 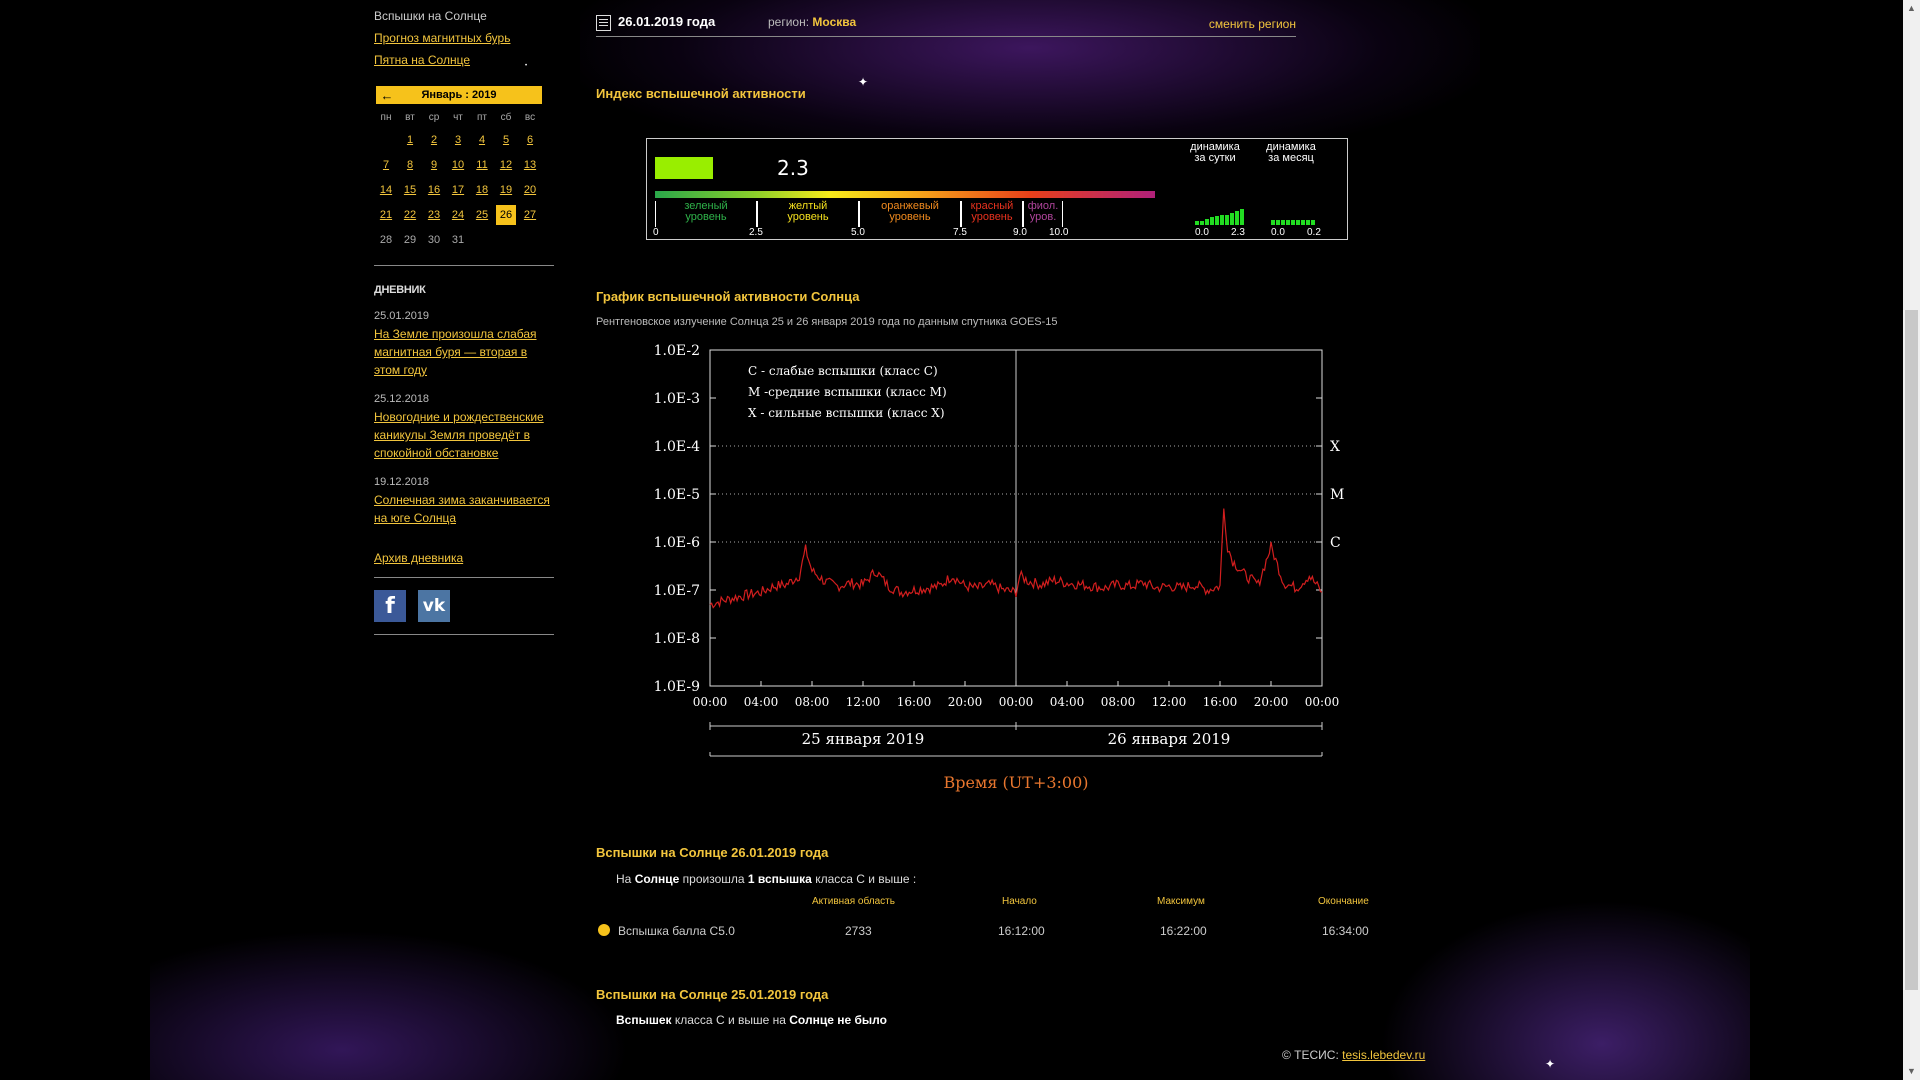 What do you see at coordinates (410, 140) in the screenshot?
I see `calendar-day-1: 1` at bounding box center [410, 140].